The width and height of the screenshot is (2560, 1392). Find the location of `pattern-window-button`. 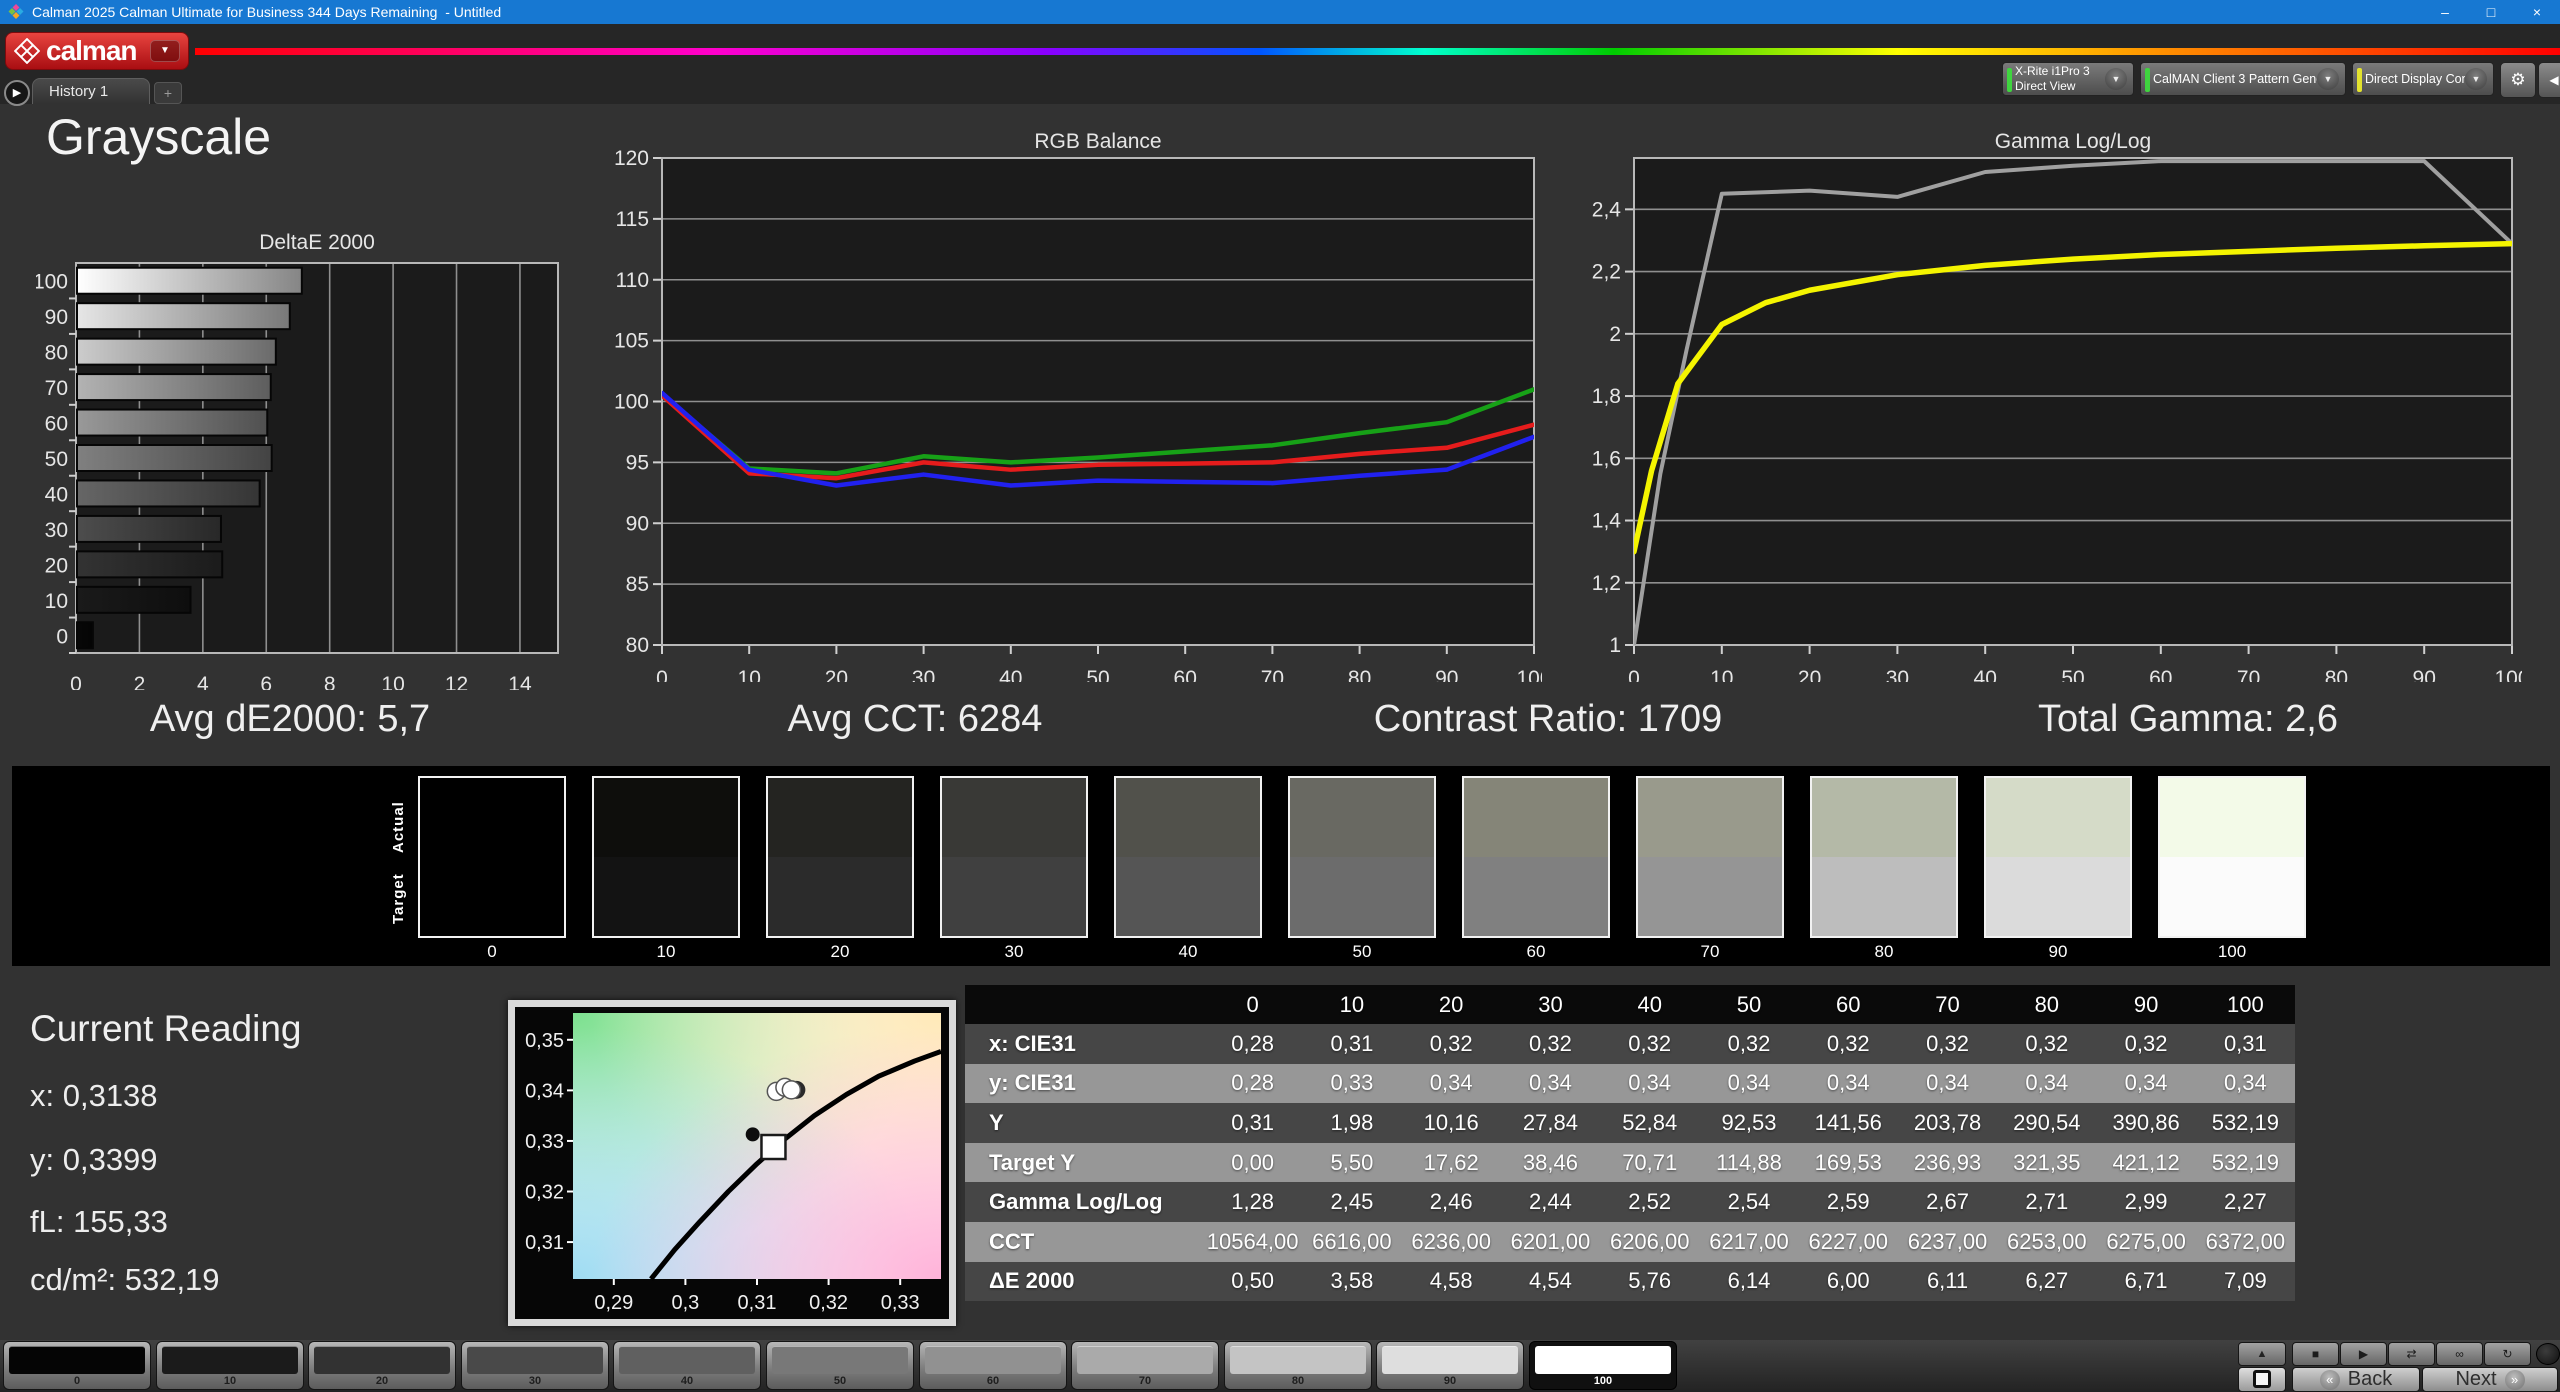

pattern-window-button is located at coordinates (2262, 1379).